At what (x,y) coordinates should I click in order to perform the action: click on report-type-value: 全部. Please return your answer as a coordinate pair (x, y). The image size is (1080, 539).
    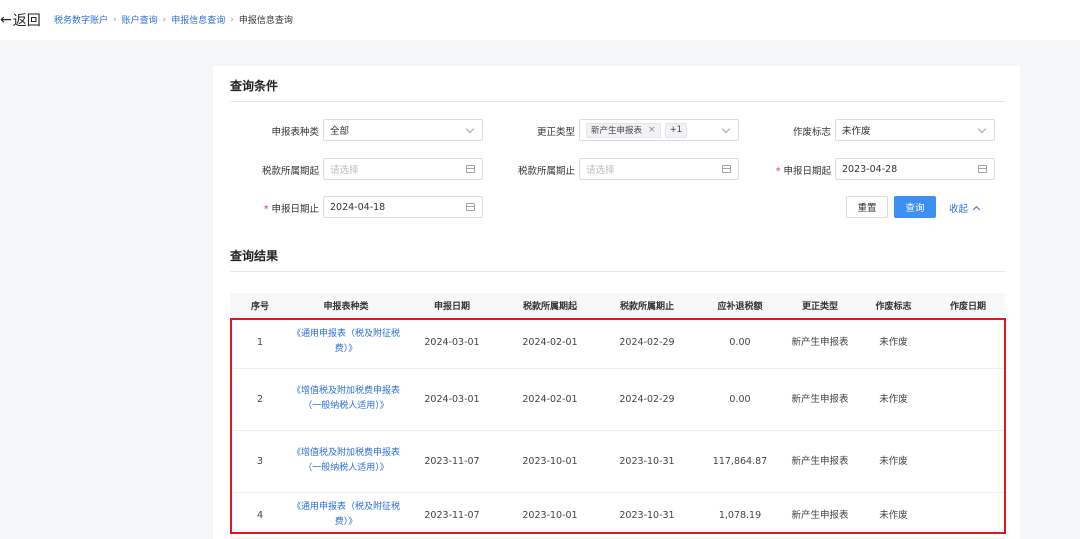
    Looking at the image, I should click on (340, 131).